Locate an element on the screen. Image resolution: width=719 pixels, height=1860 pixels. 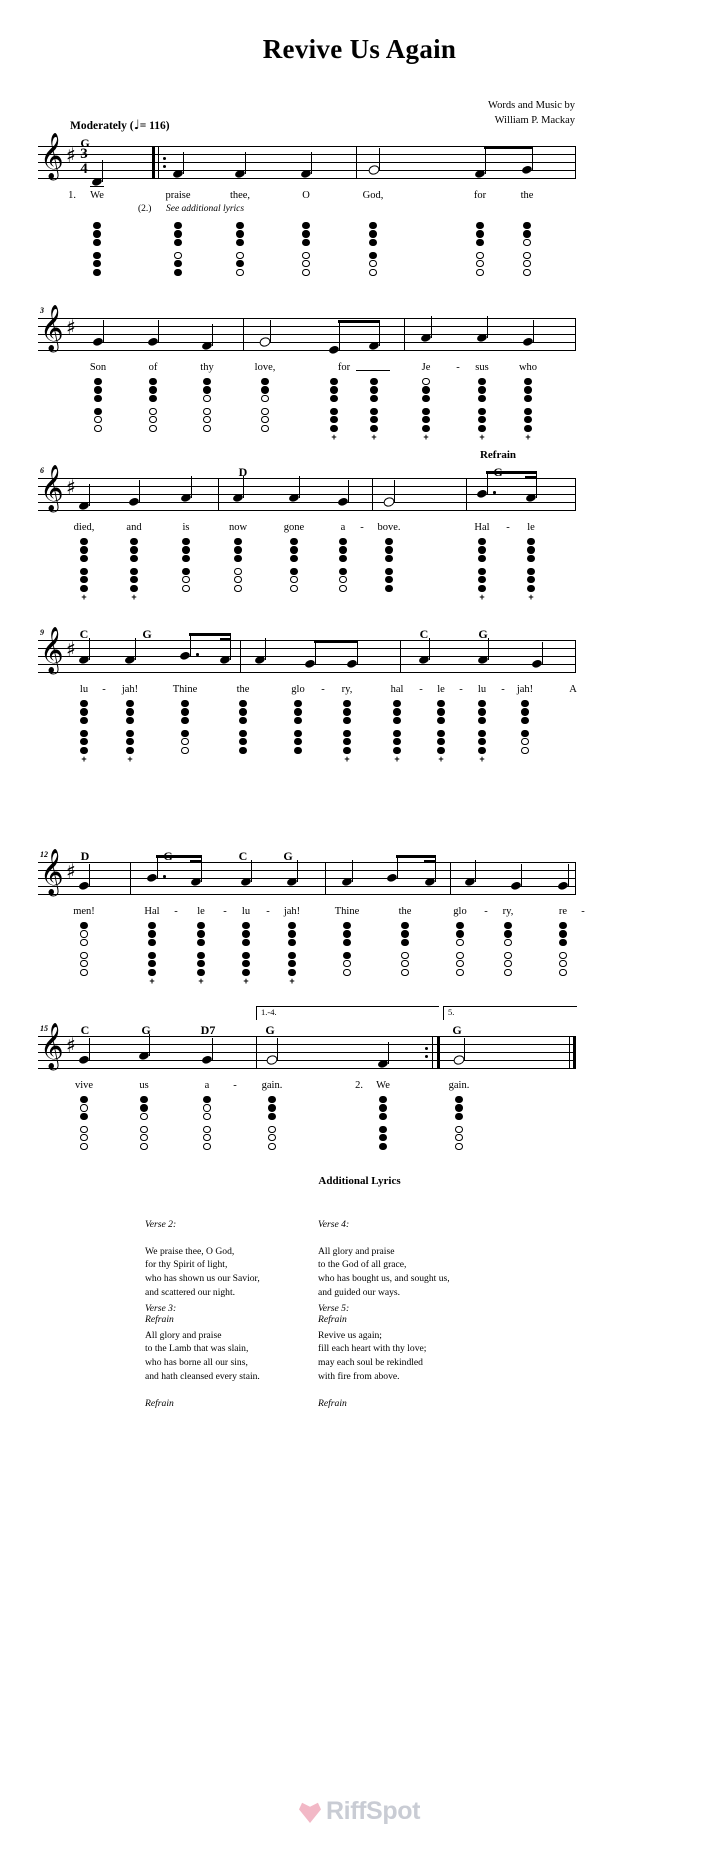
lyric-syllable: is is located at coordinates (186, 527).